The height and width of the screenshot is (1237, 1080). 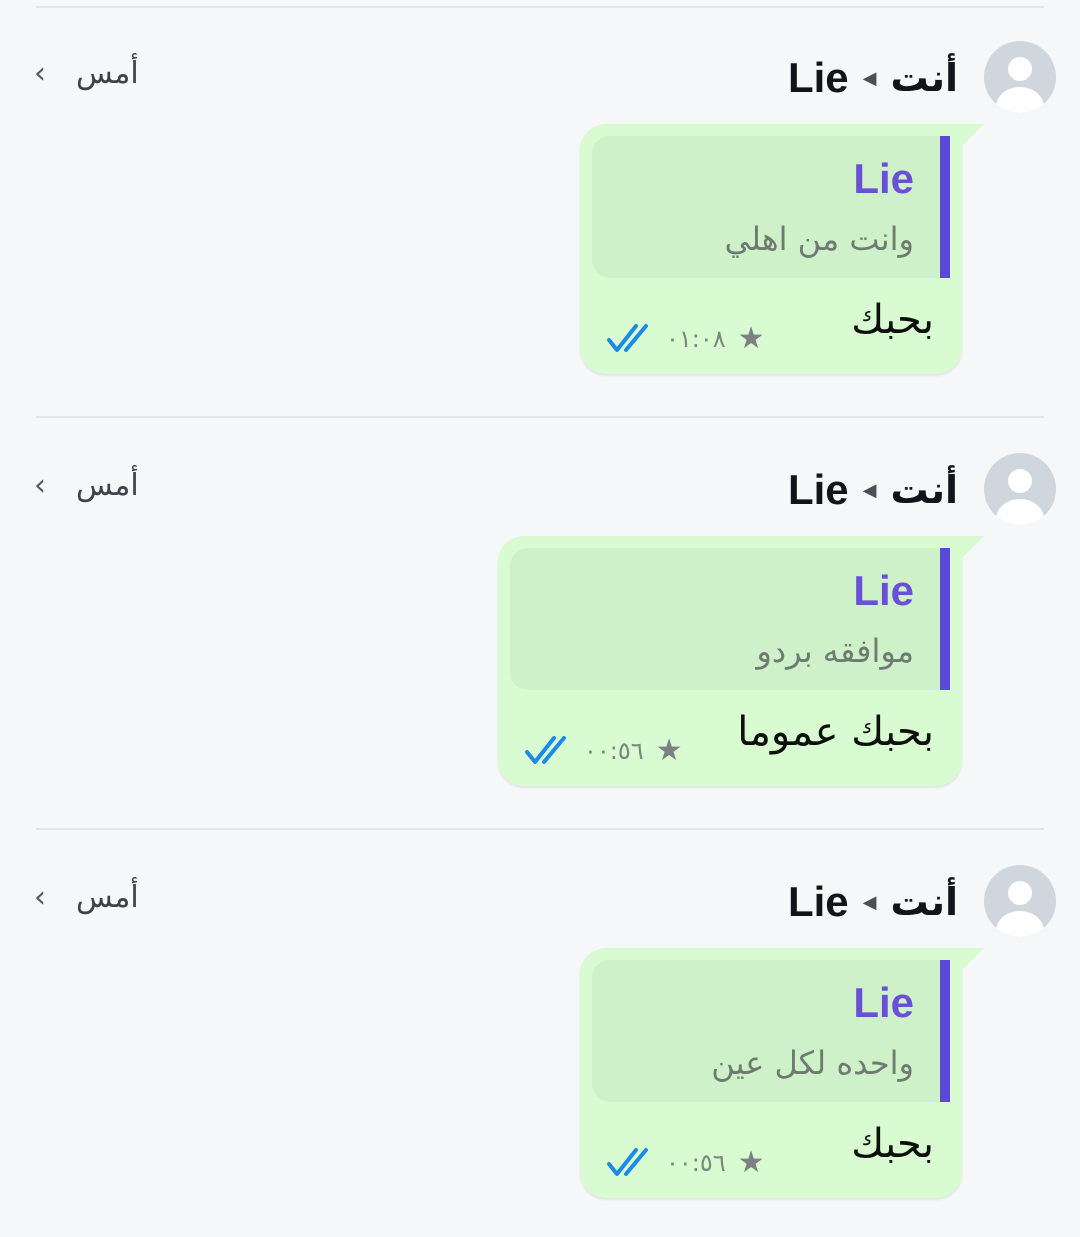 What do you see at coordinates (835, 732) in the screenshot?
I see `message-text: بحبك عموما` at bounding box center [835, 732].